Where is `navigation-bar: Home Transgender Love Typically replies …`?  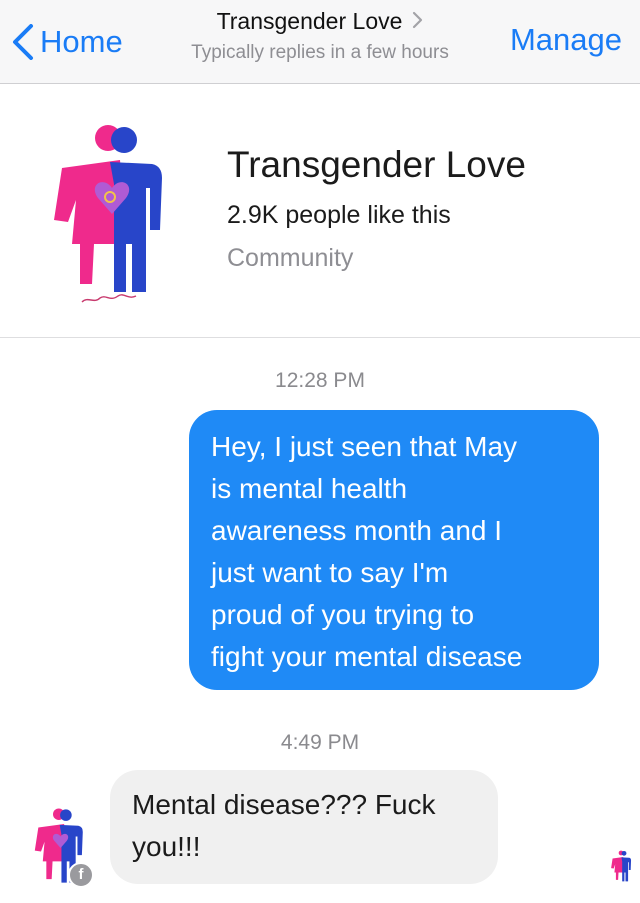
navigation-bar: Home Transgender Love Typically replies … is located at coordinates (320, 42).